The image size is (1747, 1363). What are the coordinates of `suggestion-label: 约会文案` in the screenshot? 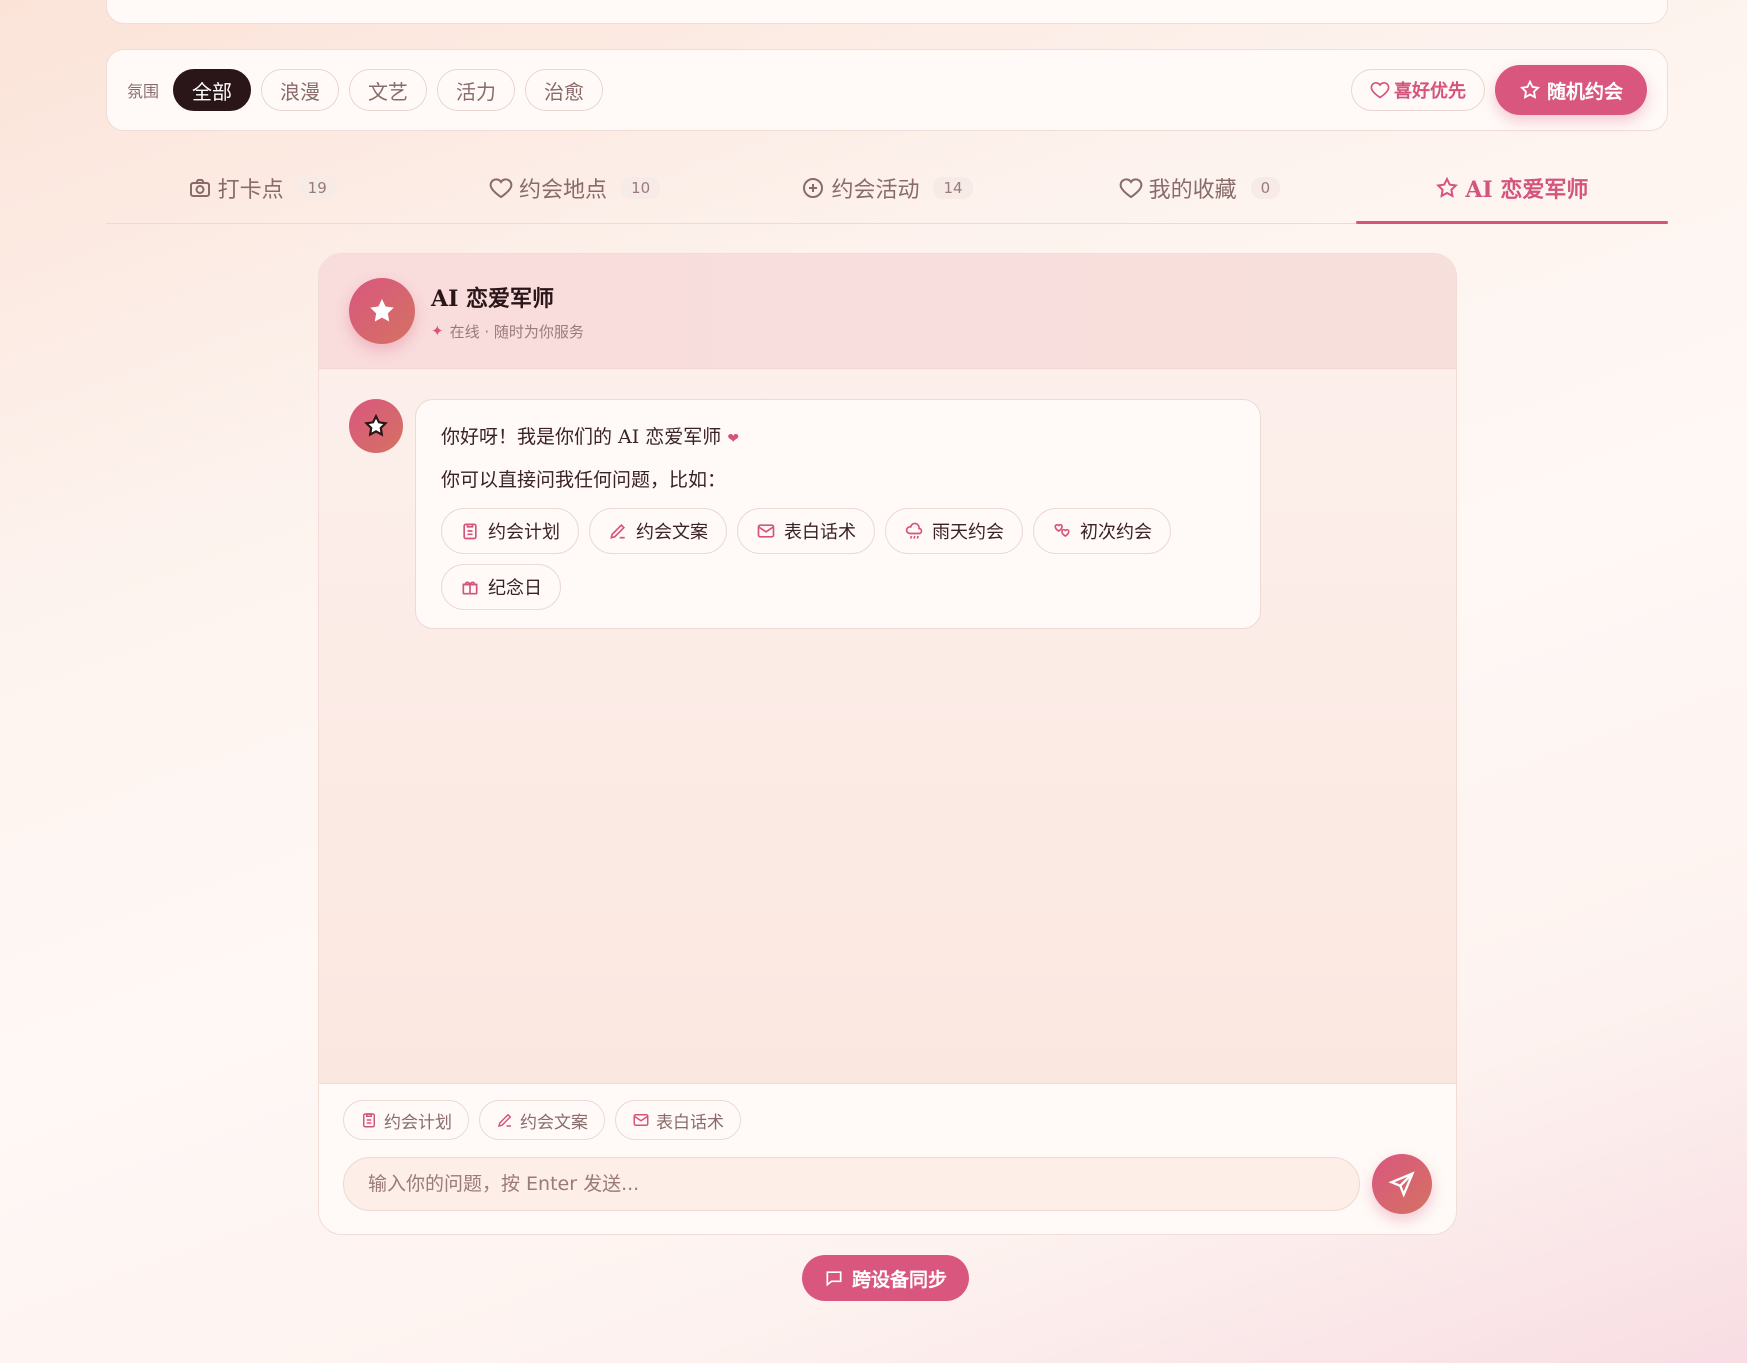 It's located at (672, 532).